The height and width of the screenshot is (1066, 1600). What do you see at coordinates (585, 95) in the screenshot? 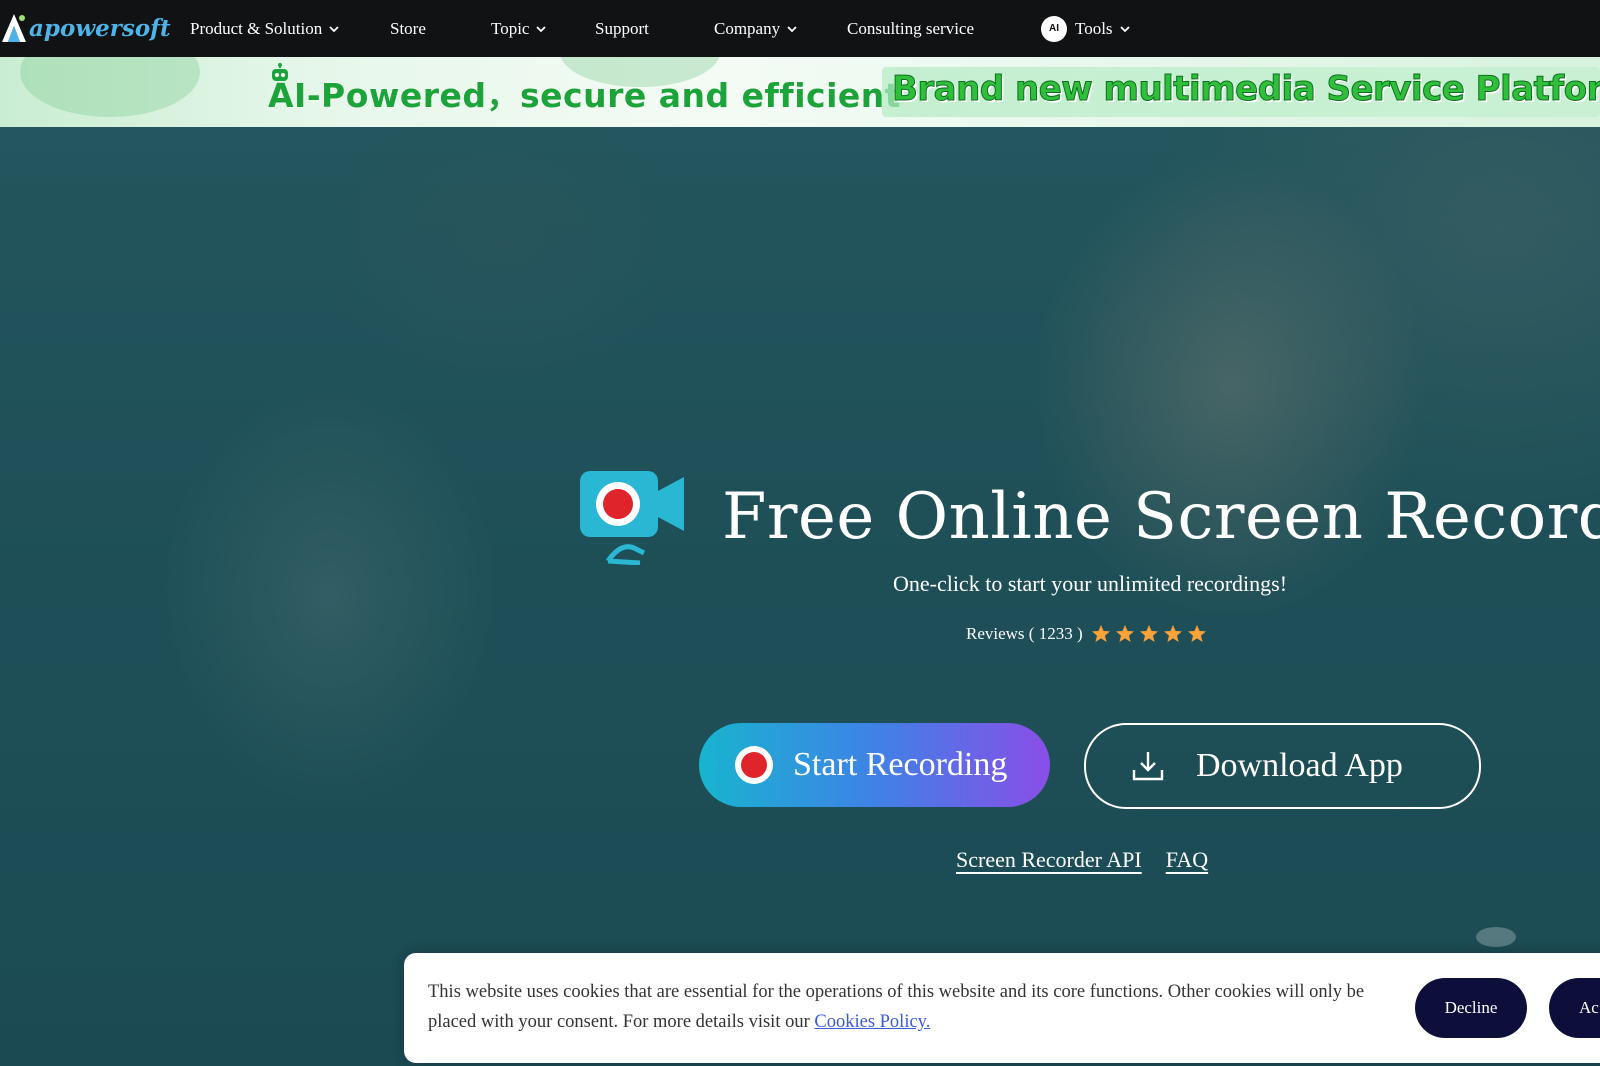
I see `banner-tagline: AI-Powered，secure and efficient` at bounding box center [585, 95].